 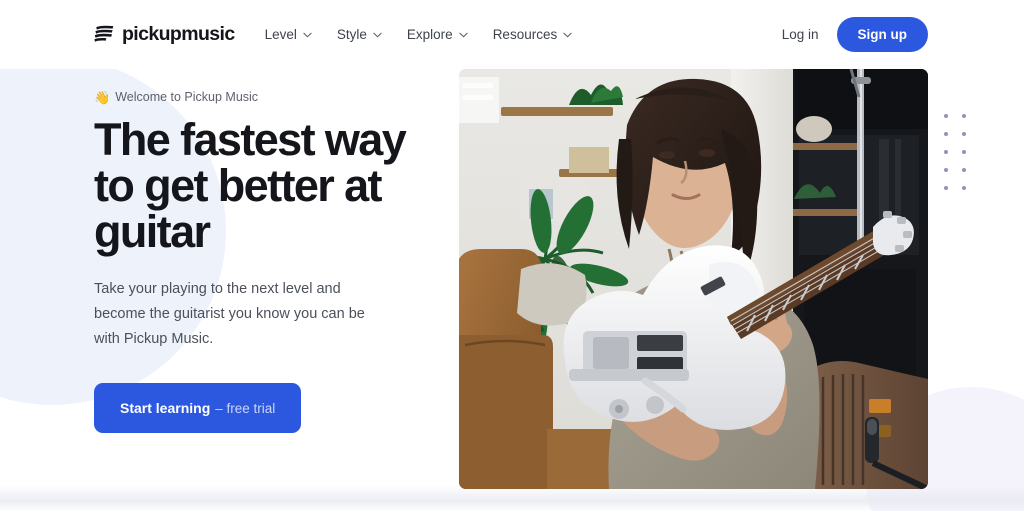 What do you see at coordinates (800, 34) in the screenshot?
I see `login-link: Log in` at bounding box center [800, 34].